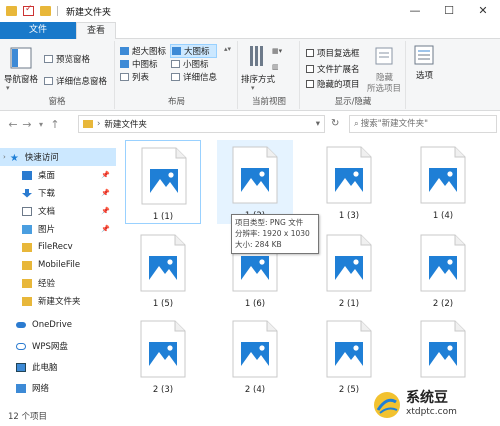 Image resolution: width=500 pixels, height=426 pixels. Describe the element at coordinates (58, 367) in the screenshot. I see `nav-this-pc: 此电脑` at that location.